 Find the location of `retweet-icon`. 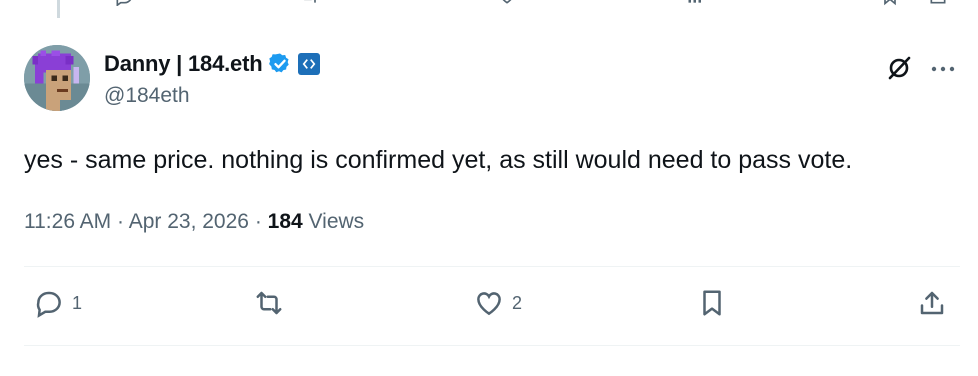

retweet-icon is located at coordinates (269, 303).